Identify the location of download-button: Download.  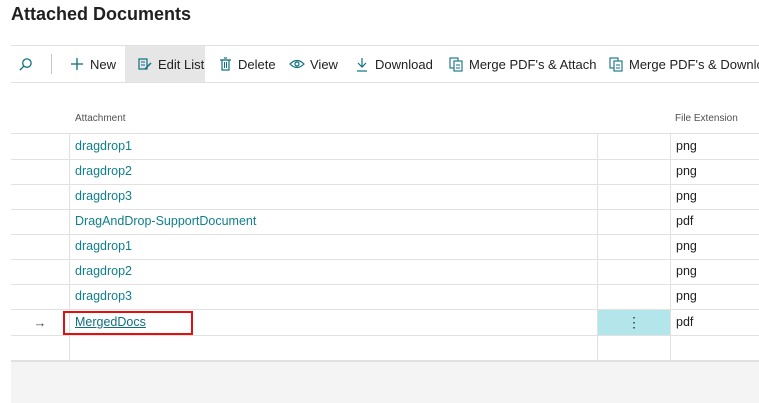
(393, 64).